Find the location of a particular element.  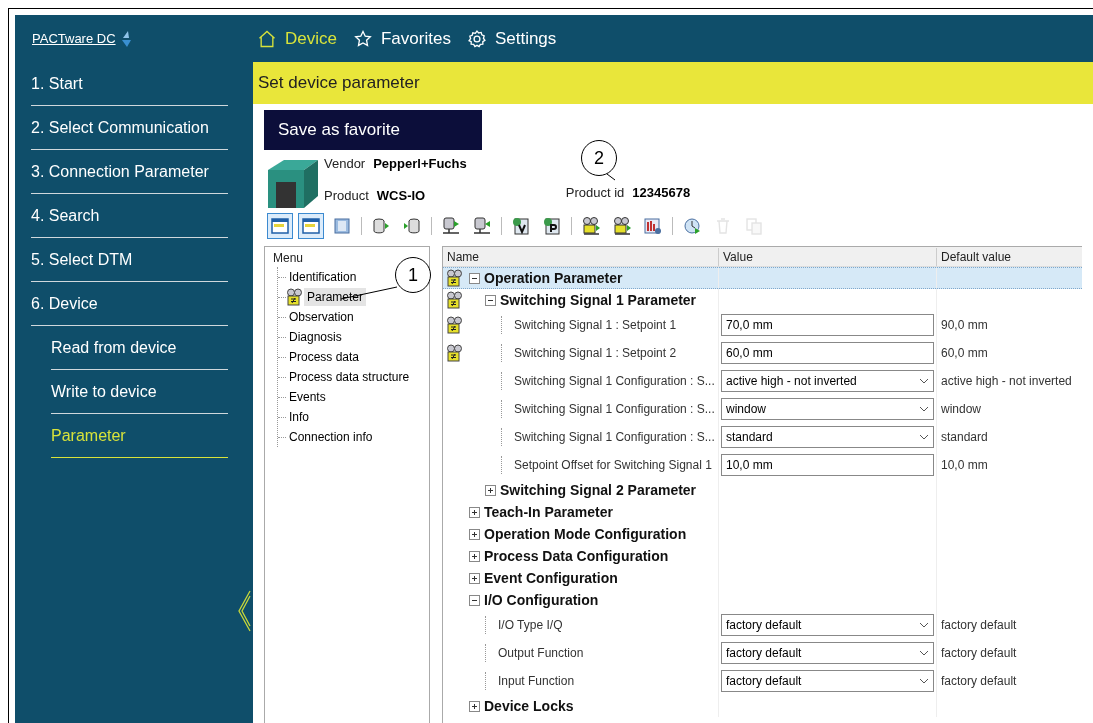

menu-item: Parameter is located at coordinates (335, 297).